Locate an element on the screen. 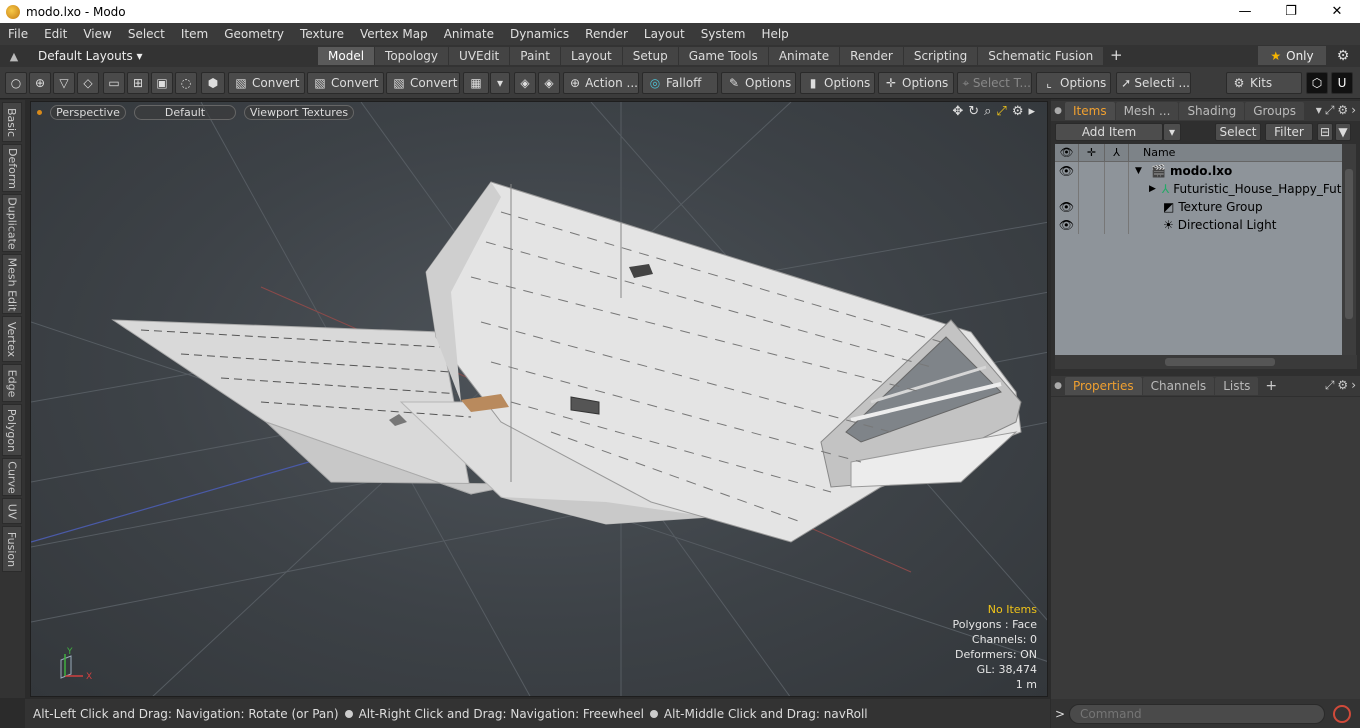 The image size is (1360, 728). menu-file: File is located at coordinates (18, 34).